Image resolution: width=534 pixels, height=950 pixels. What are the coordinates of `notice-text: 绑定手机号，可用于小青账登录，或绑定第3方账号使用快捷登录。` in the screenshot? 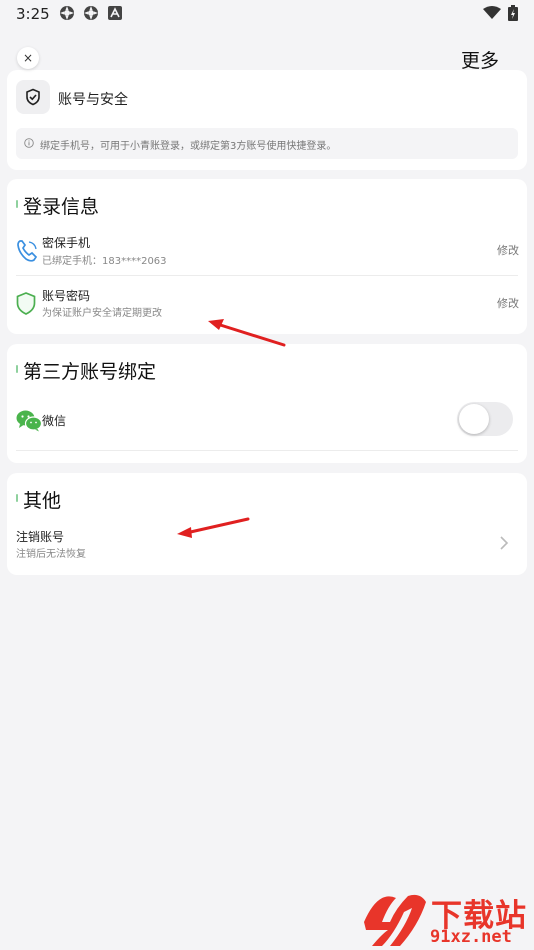 It's located at (188, 146).